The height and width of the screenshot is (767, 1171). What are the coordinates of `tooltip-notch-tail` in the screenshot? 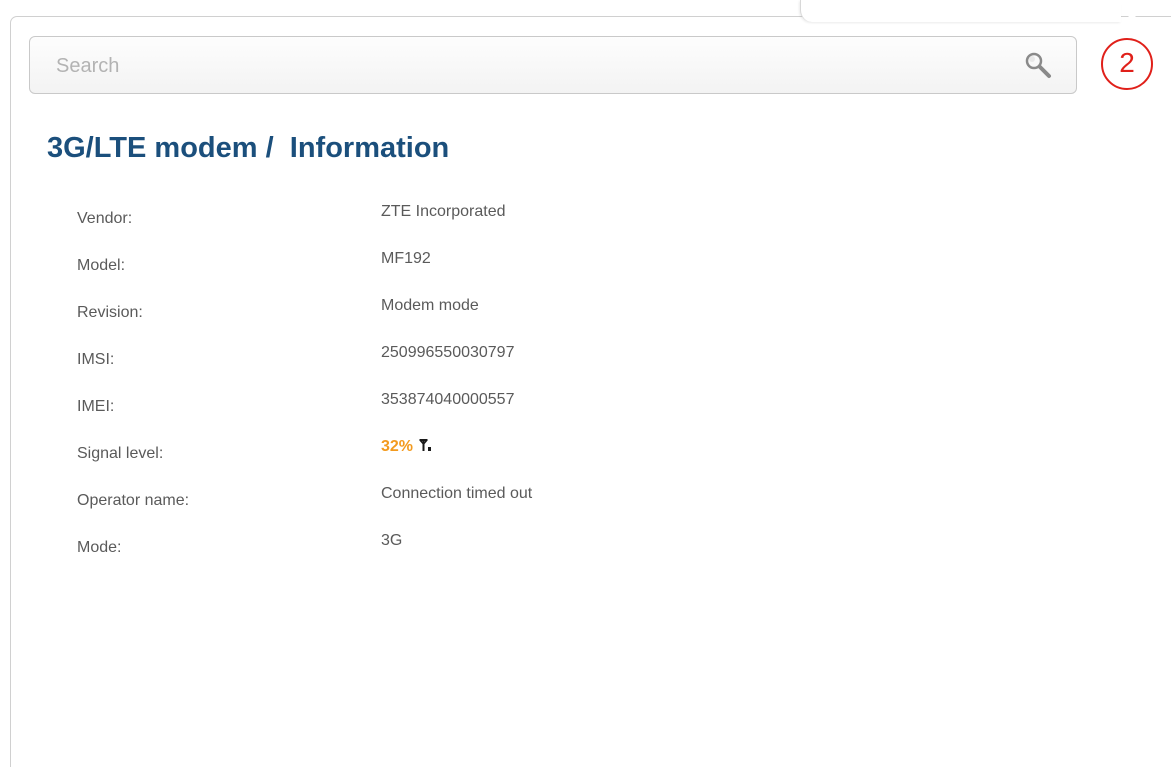 It's located at (1132, 11).